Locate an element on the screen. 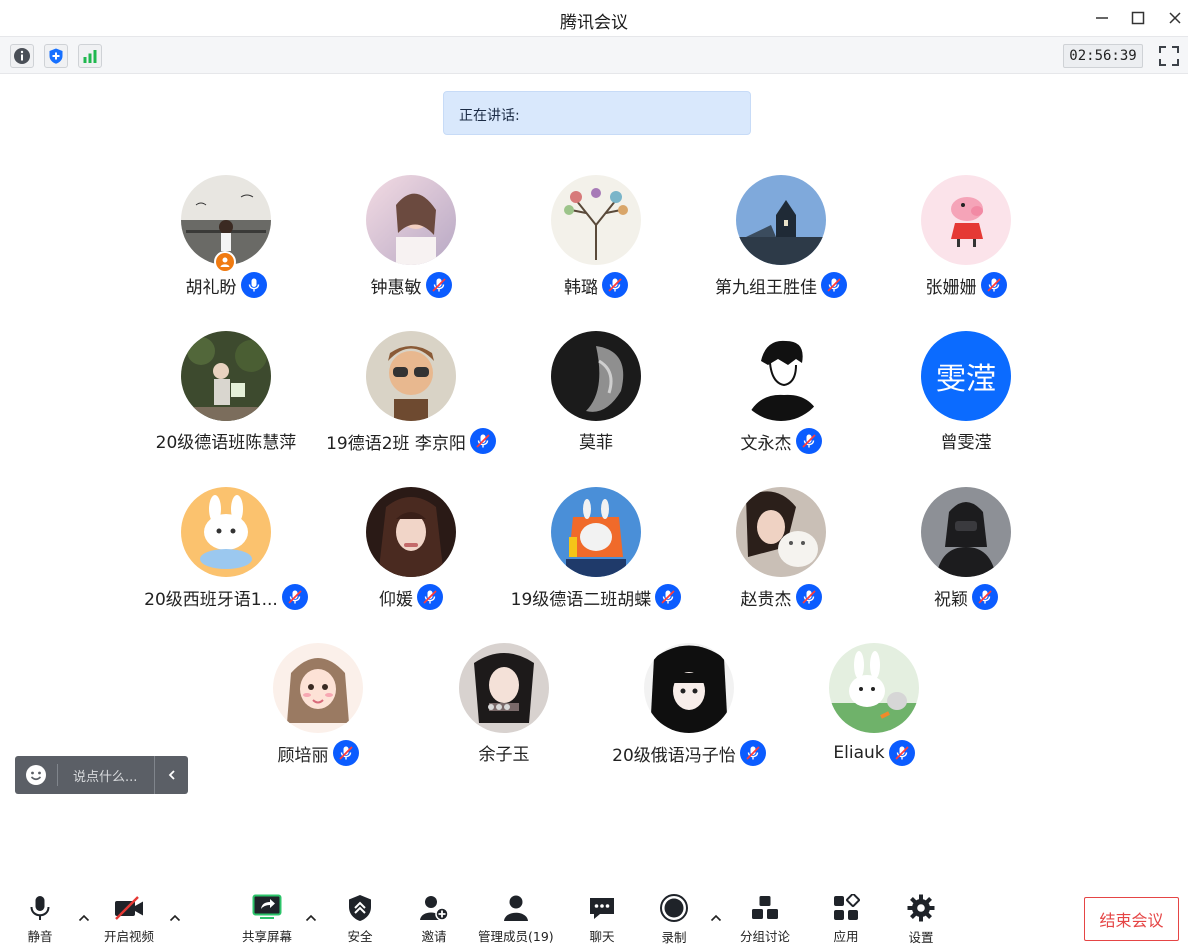 This screenshot has height=947, width=1188. participant-name-line: 钟惠敏 is located at coordinates (411, 285).